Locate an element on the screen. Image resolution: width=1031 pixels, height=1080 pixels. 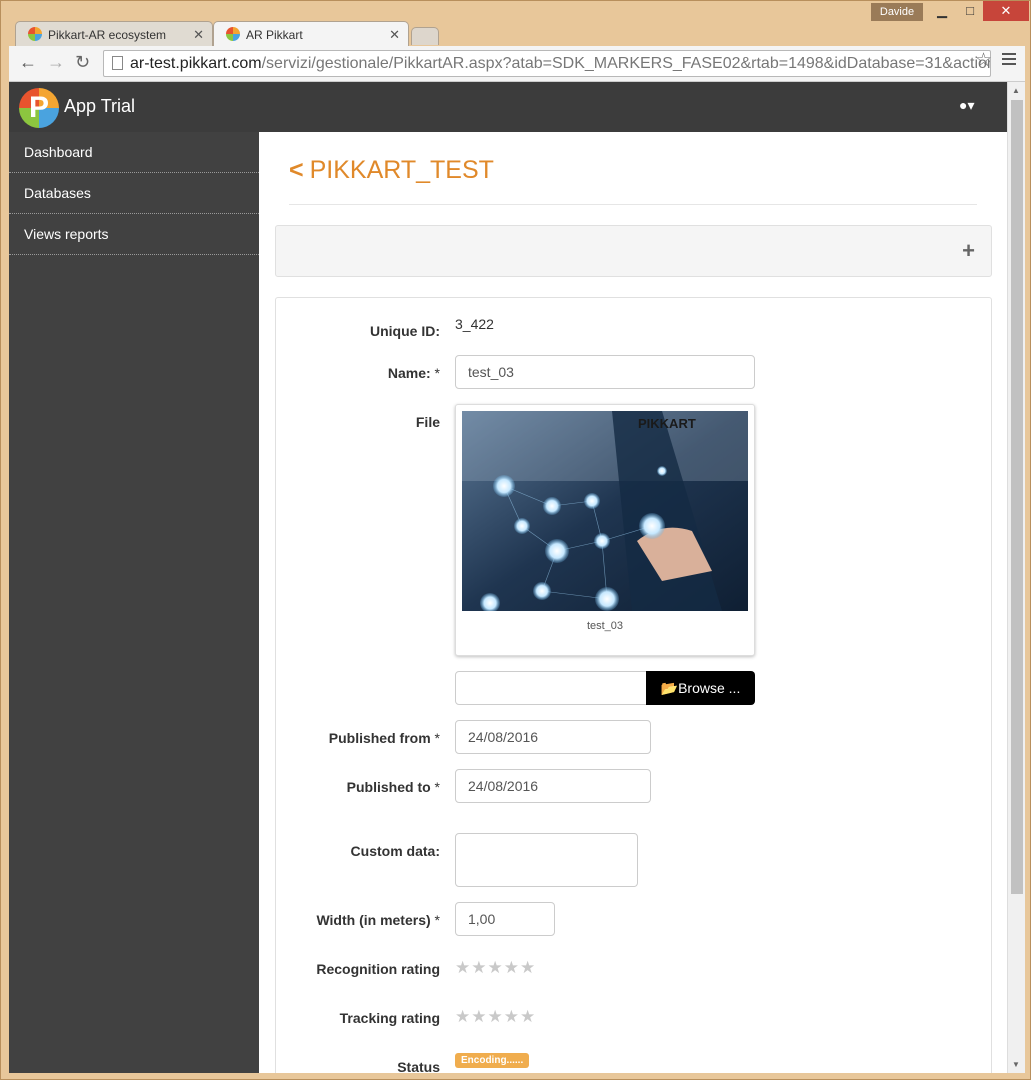
tracking-rating-label: Tracking rating is located at coordinates (389, 1018).